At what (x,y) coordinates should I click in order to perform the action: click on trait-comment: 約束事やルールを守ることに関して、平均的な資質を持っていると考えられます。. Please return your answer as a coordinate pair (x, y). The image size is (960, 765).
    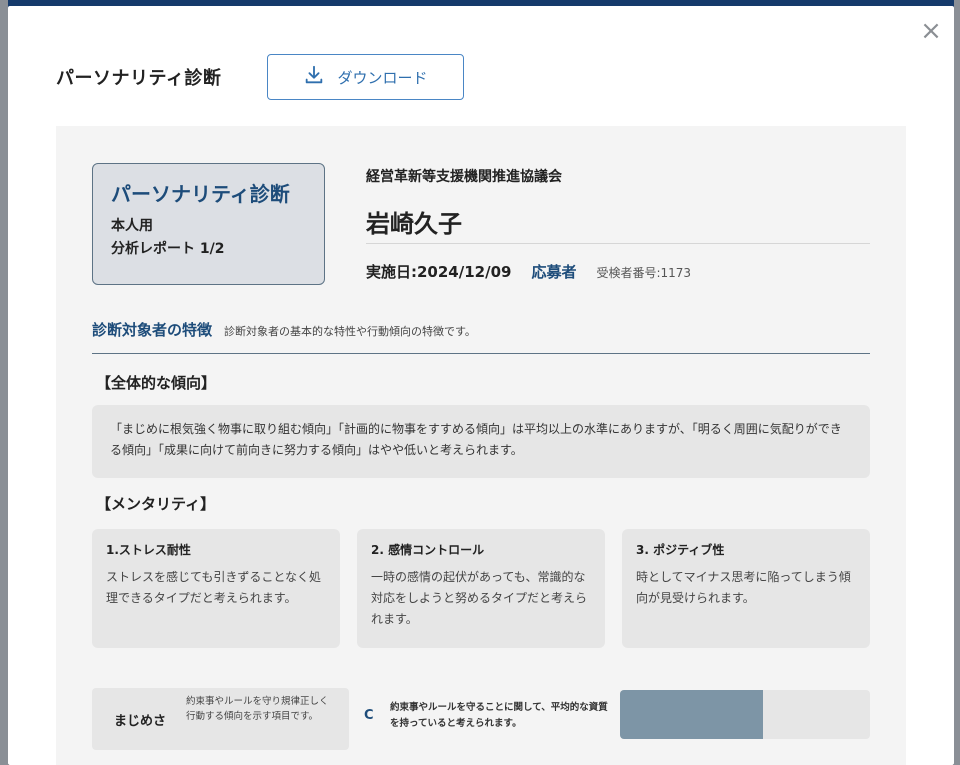
    Looking at the image, I should click on (499, 715).